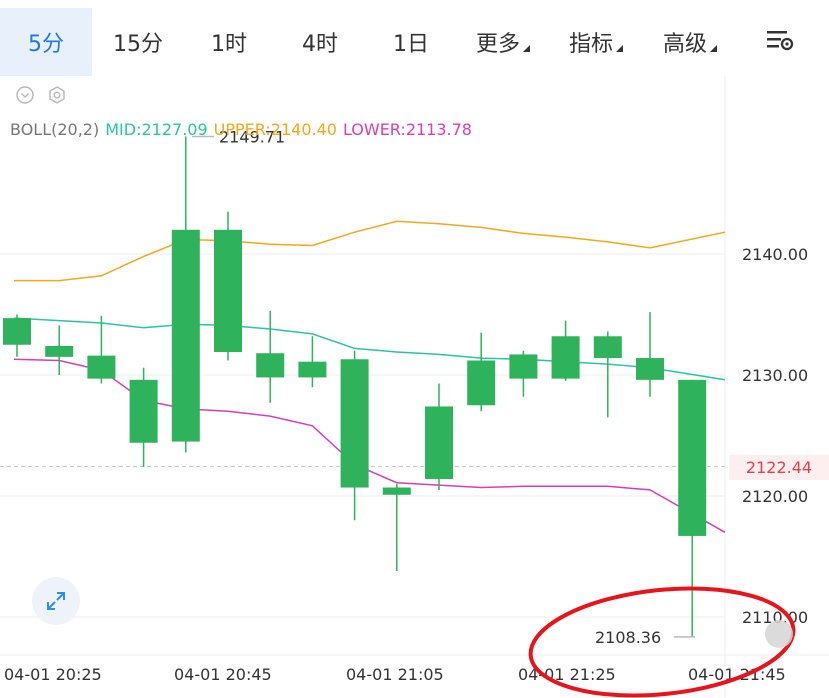  I want to click on tab-4: 1日, so click(411, 42).